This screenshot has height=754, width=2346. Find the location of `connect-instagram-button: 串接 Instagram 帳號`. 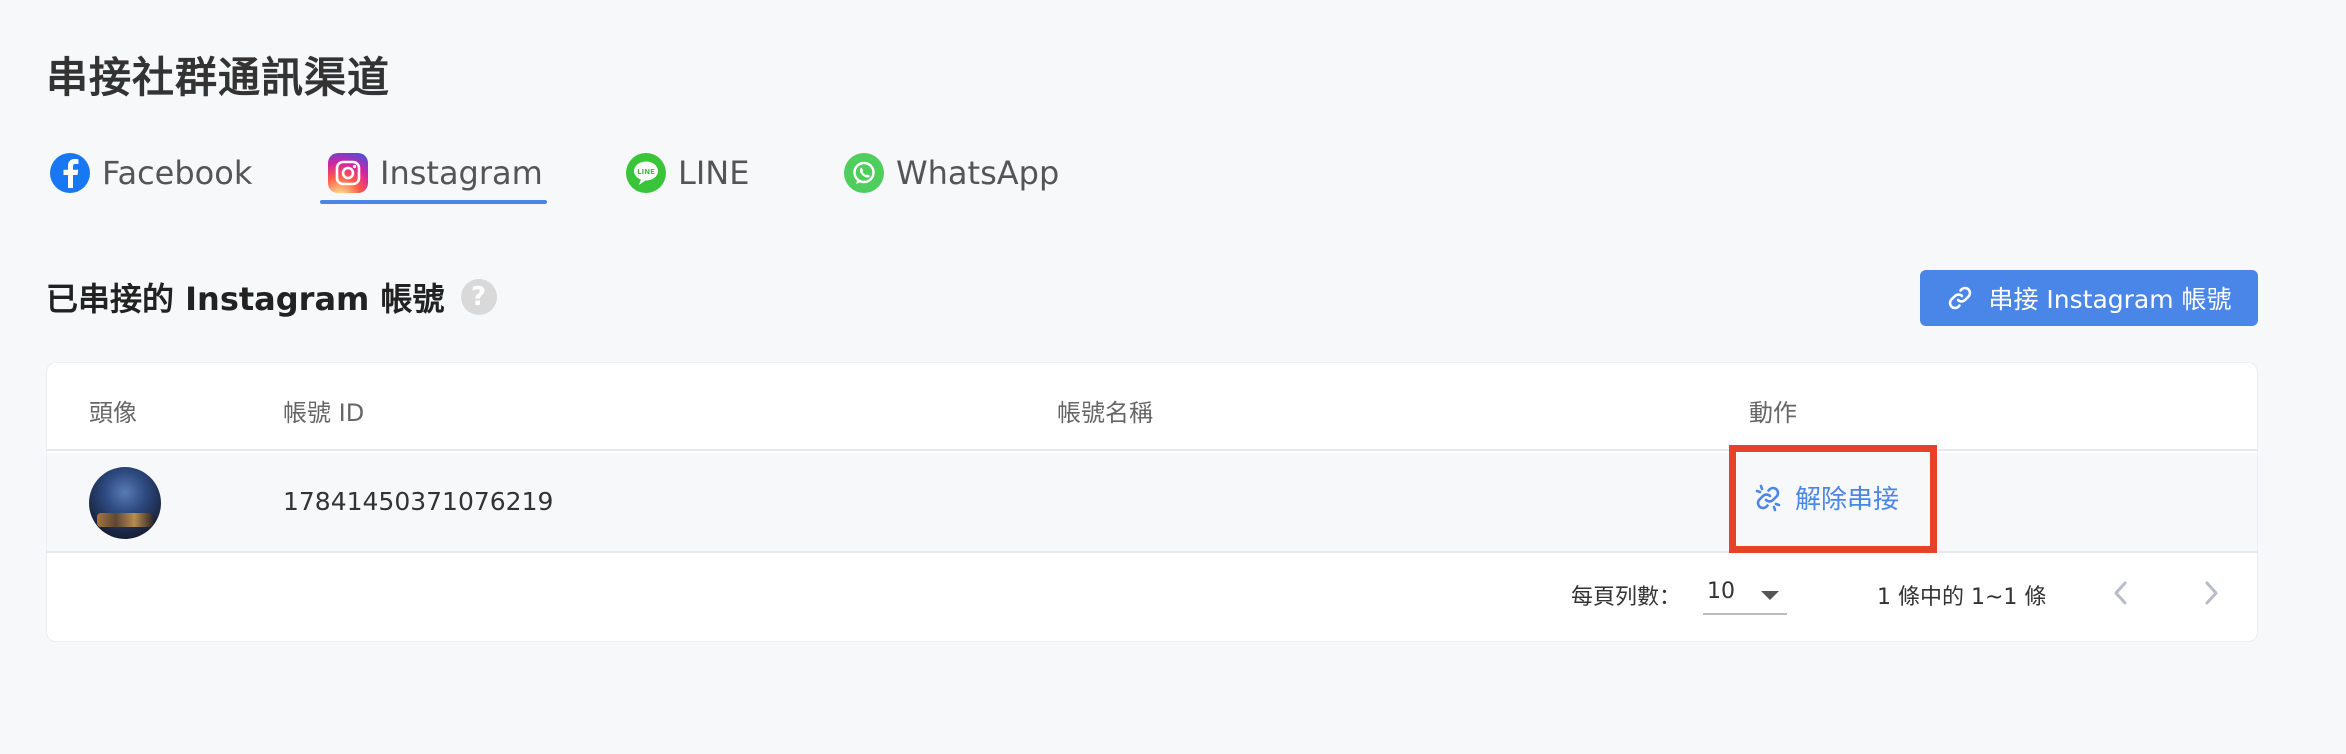

connect-instagram-button: 串接 Instagram 帳號 is located at coordinates (2089, 298).